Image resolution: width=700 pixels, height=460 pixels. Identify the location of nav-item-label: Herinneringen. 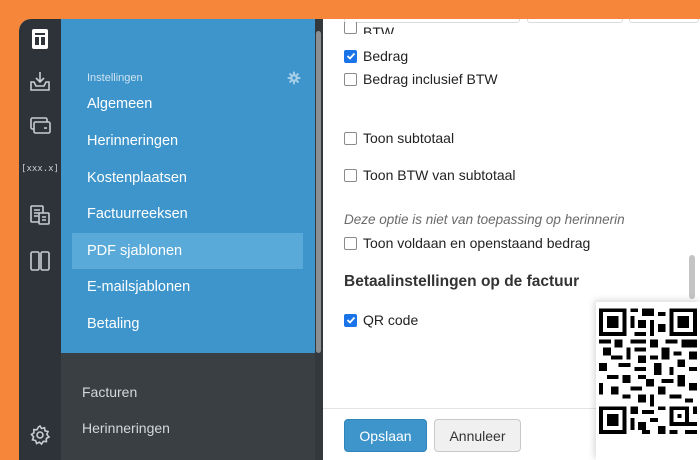
(133, 141).